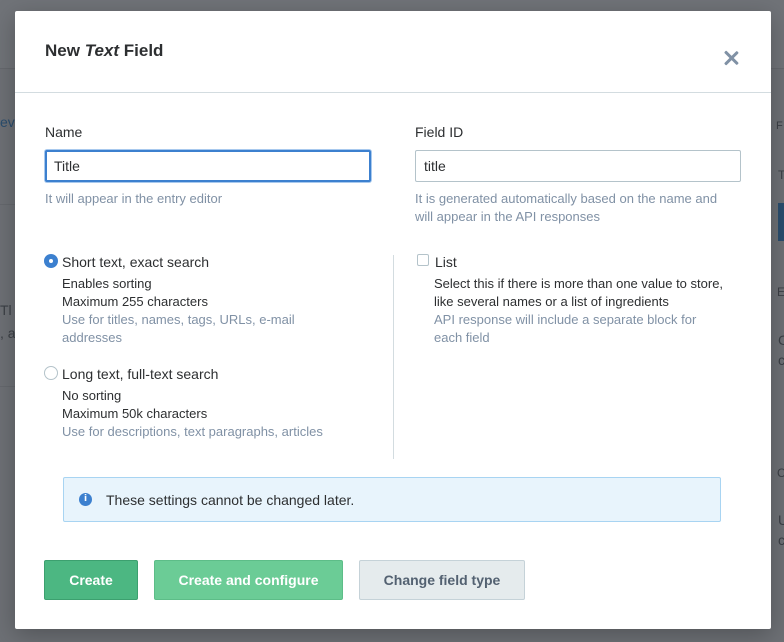  What do you see at coordinates (6, 310) in the screenshot?
I see `background-text: Tl` at bounding box center [6, 310].